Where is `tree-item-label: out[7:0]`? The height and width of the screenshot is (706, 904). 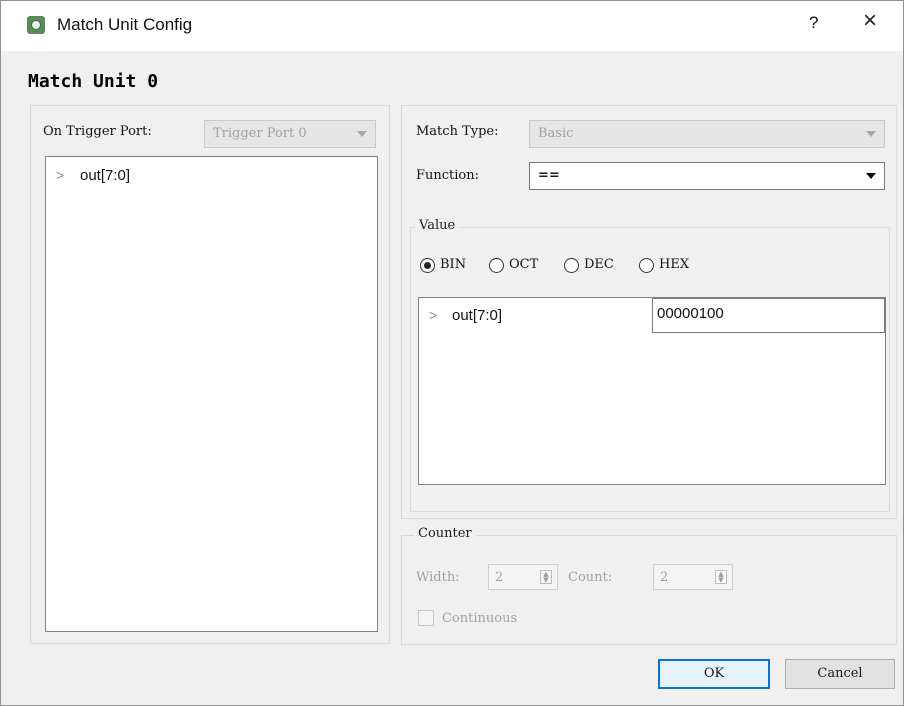
tree-item-label: out[7:0] is located at coordinates (105, 175).